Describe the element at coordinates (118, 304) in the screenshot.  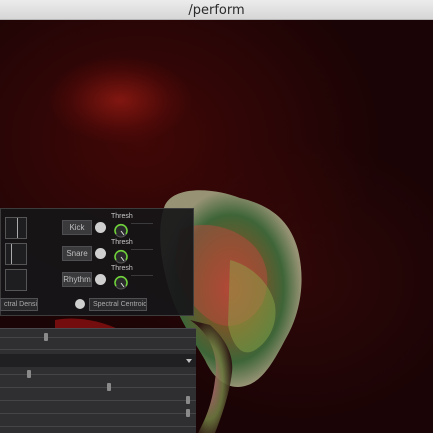
I see `spectral-centroid-field: Spectral Centroid` at that location.